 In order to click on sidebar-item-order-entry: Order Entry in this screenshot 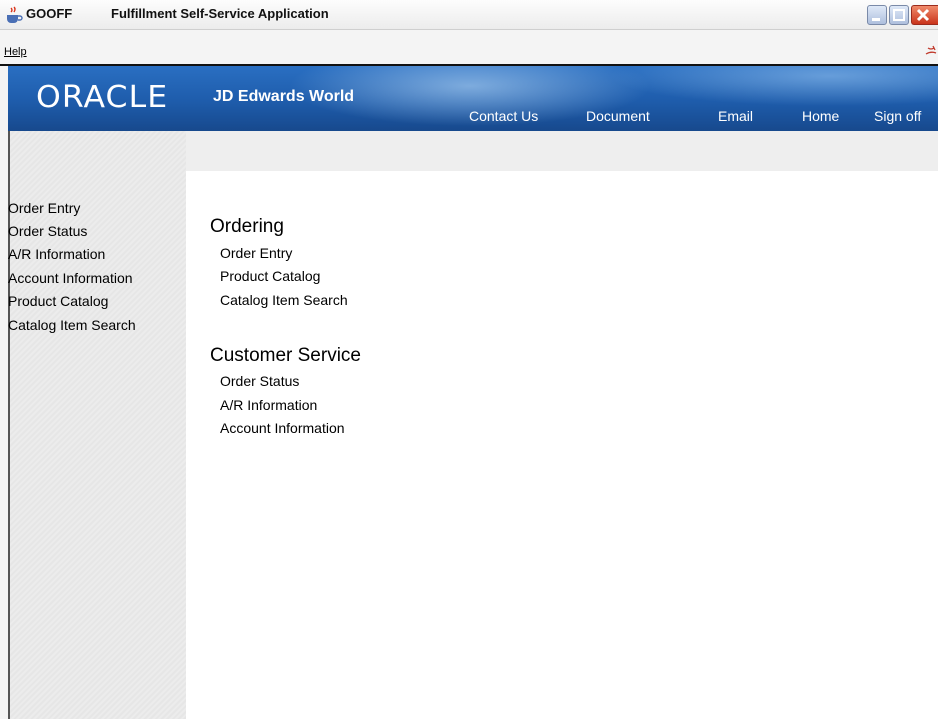, I will do `click(44, 208)`.